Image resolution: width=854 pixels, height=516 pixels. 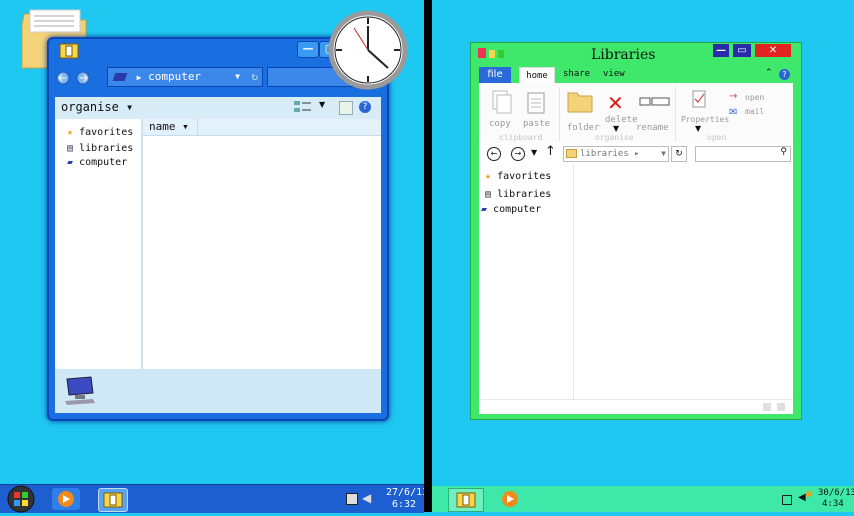 I want to click on network-icon, so click(x=809, y=494).